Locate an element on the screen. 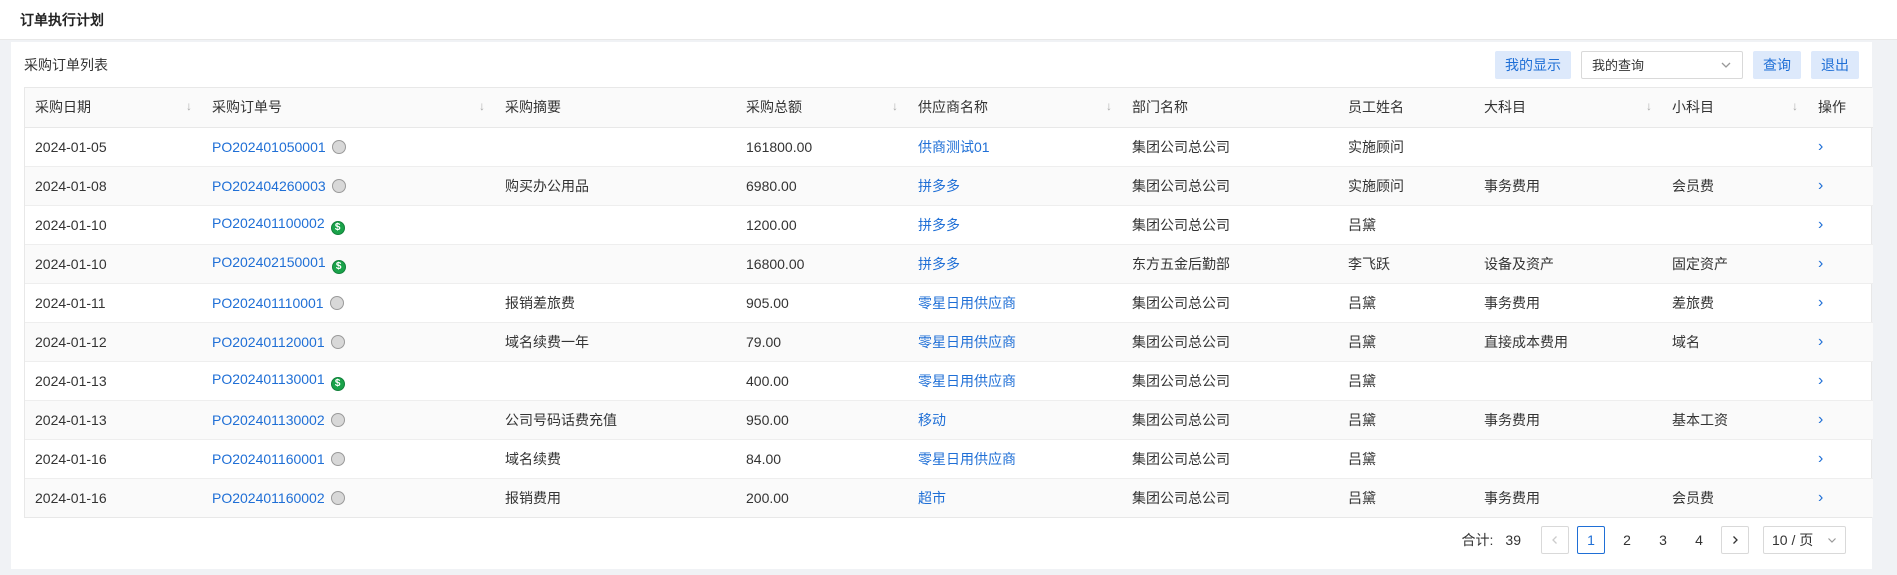 The width and height of the screenshot is (1897, 575). chevron-left-icon is located at coordinates (1554, 540).